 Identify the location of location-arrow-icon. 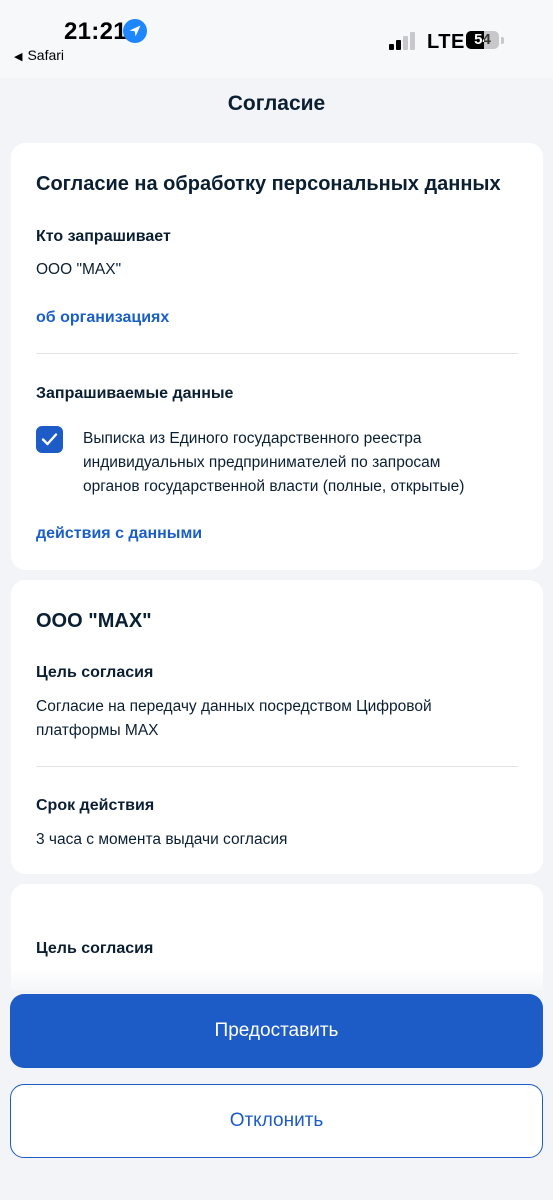
(135, 31).